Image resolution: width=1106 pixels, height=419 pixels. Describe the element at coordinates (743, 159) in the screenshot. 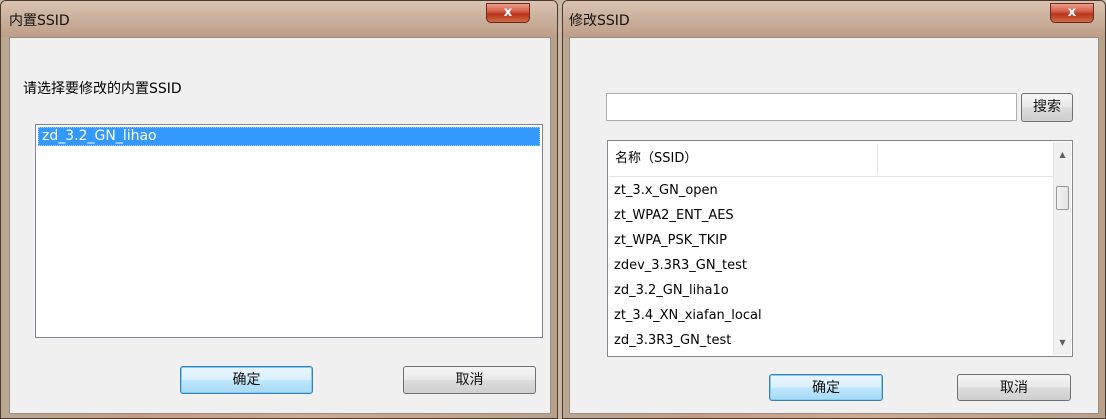

I see `column-header-name: 名称（SSID）` at that location.